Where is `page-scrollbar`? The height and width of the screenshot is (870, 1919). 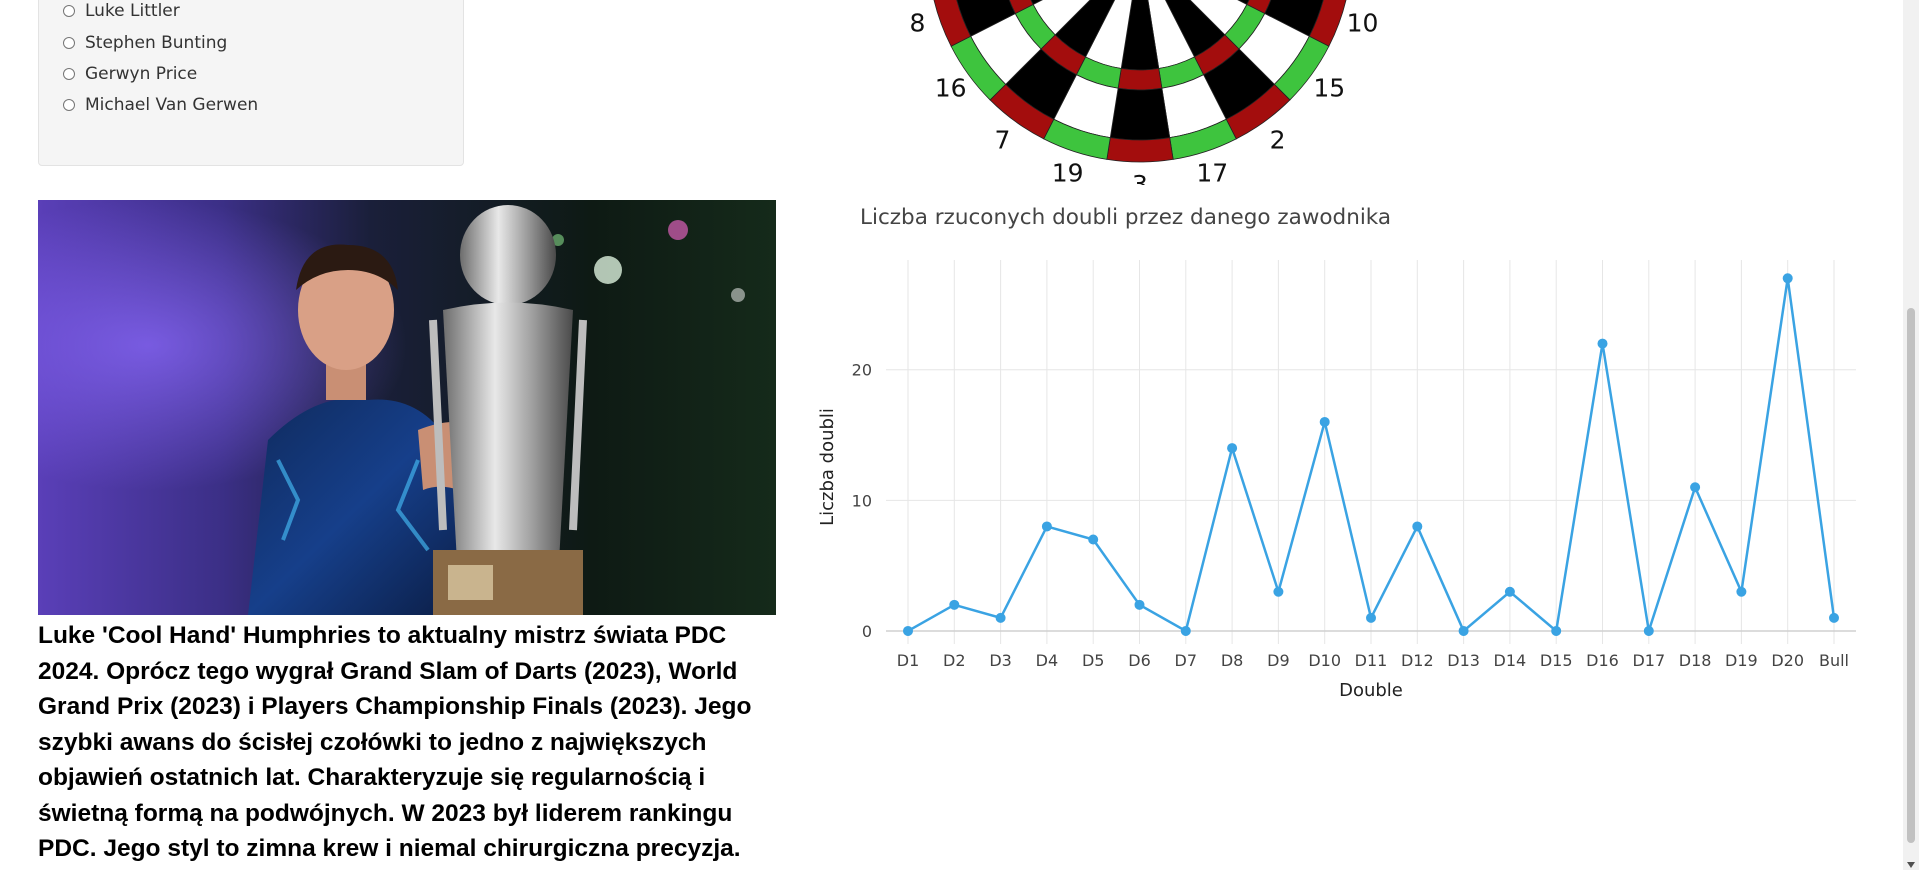 page-scrollbar is located at coordinates (1911, 435).